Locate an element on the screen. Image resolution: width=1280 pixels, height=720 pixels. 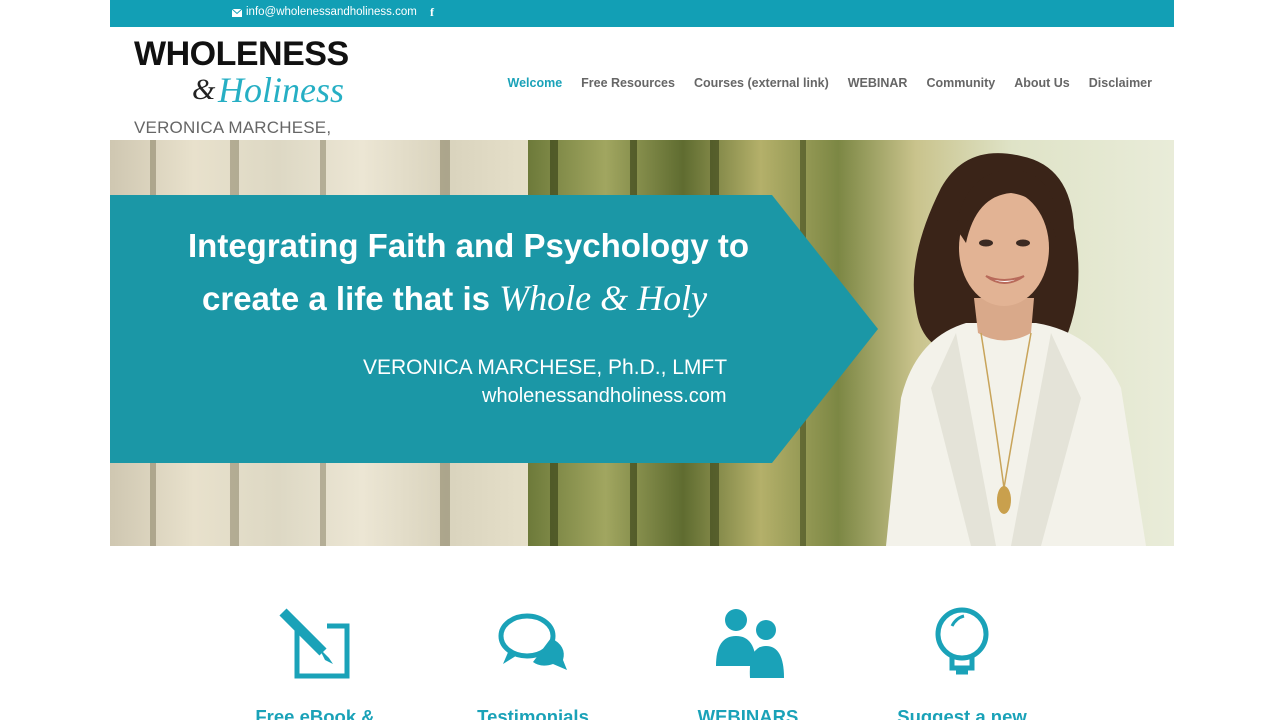
feature-testimonials: Testimonials is located at coordinates (533, 662).